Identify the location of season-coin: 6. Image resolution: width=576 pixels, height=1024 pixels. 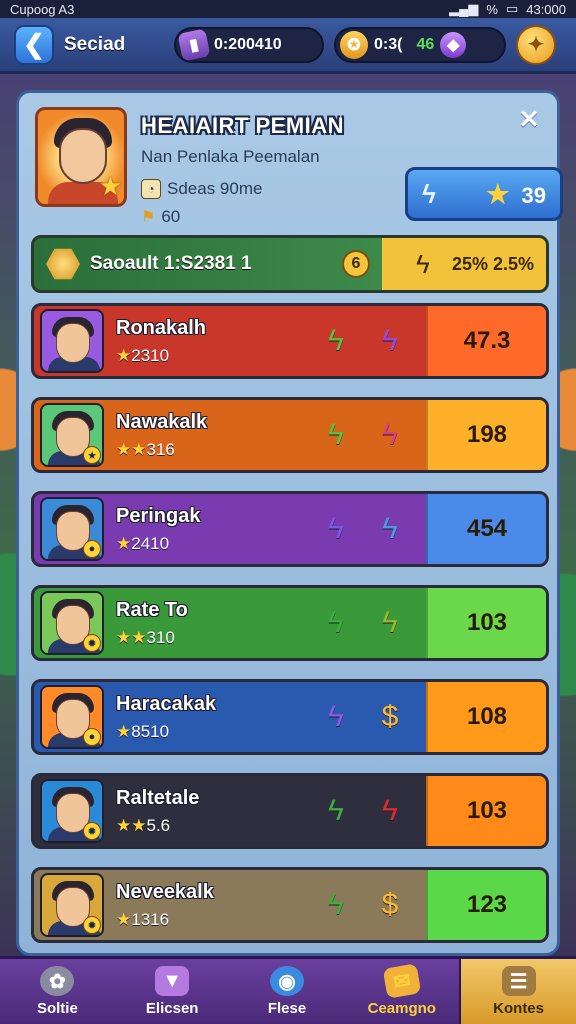
(356, 264).